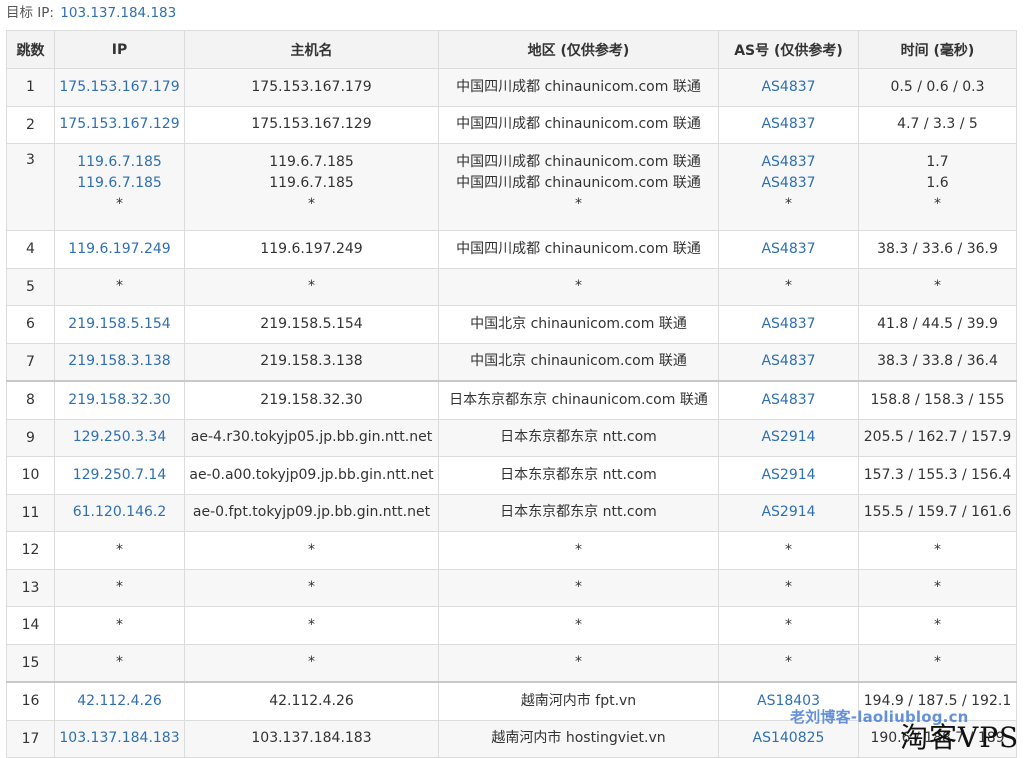 The image size is (1024, 758). I want to click on table-row: 15 * * * * *, so click(511, 663).